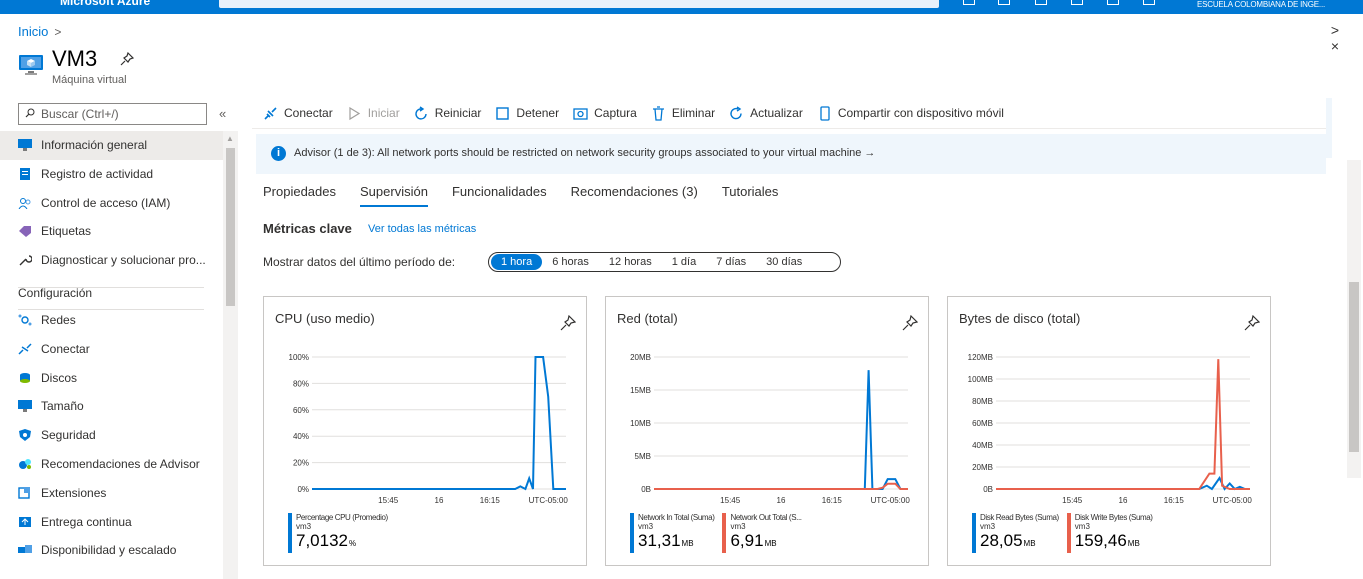  I want to click on global-search-input, so click(579, 4).